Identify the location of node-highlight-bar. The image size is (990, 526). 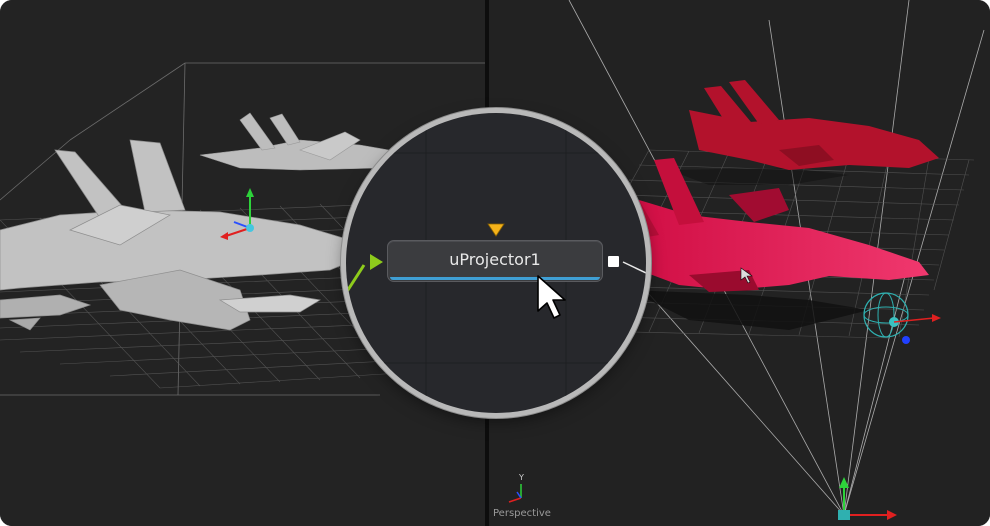
(495, 278).